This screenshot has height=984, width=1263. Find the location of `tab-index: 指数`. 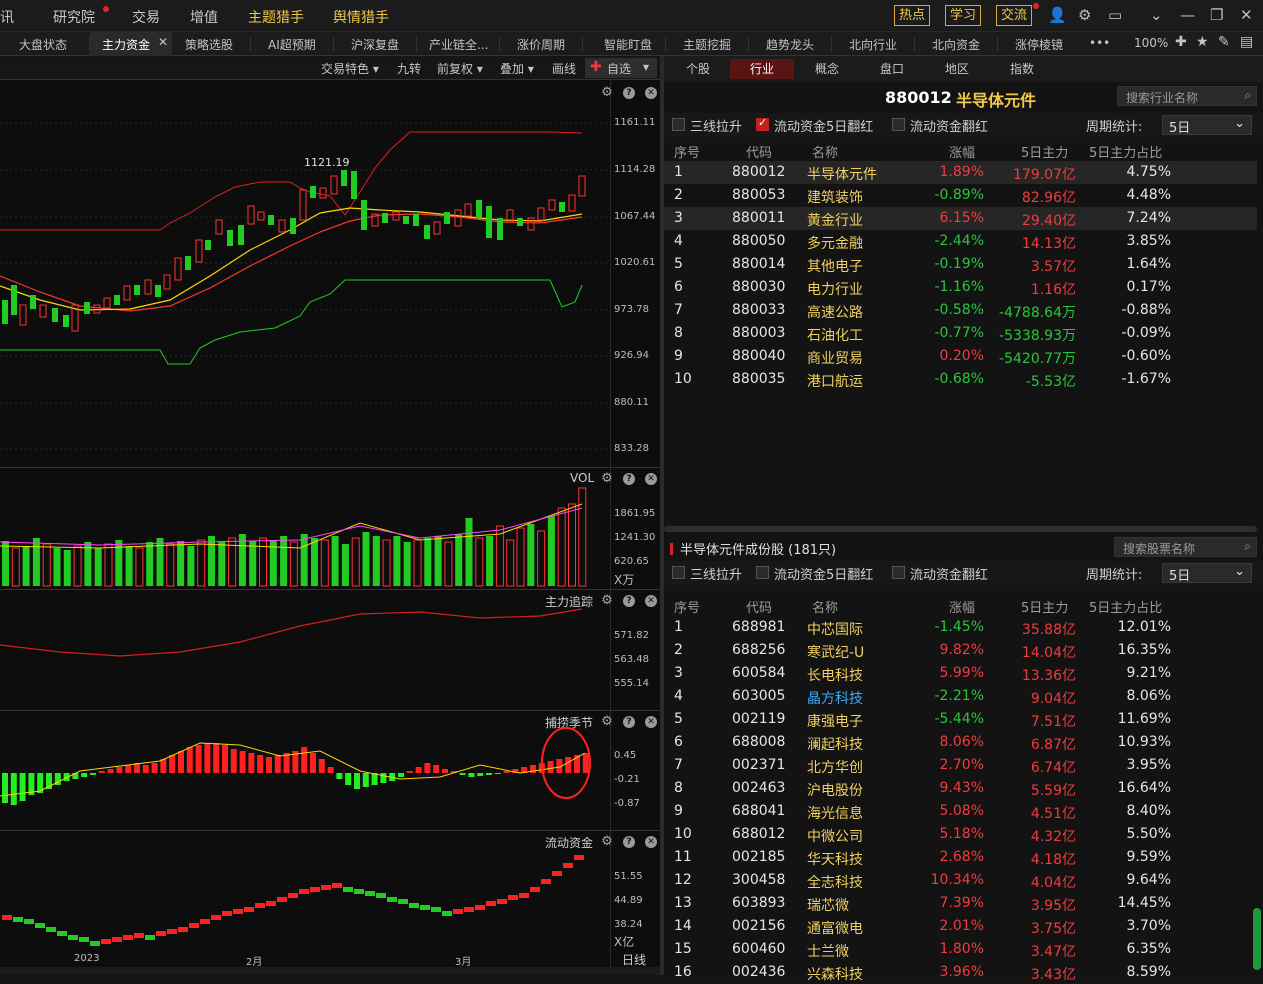

tab-index: 指数 is located at coordinates (1022, 69).